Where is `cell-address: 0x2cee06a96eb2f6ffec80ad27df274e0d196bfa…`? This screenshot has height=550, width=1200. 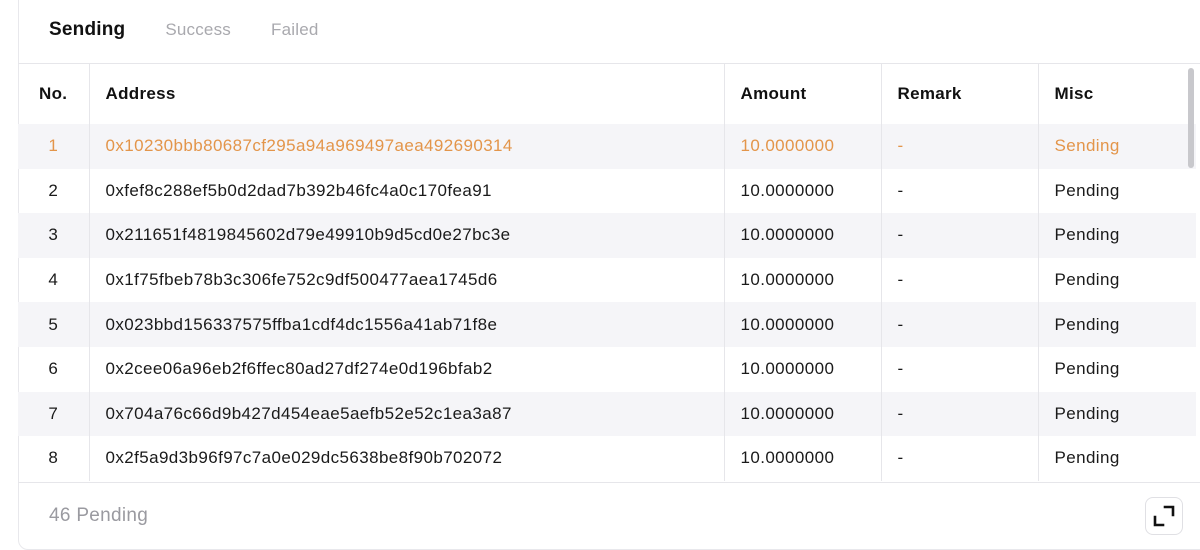 cell-address: 0x2cee06a96eb2f6ffec80ad27df274e0d196bfa… is located at coordinates (407, 369).